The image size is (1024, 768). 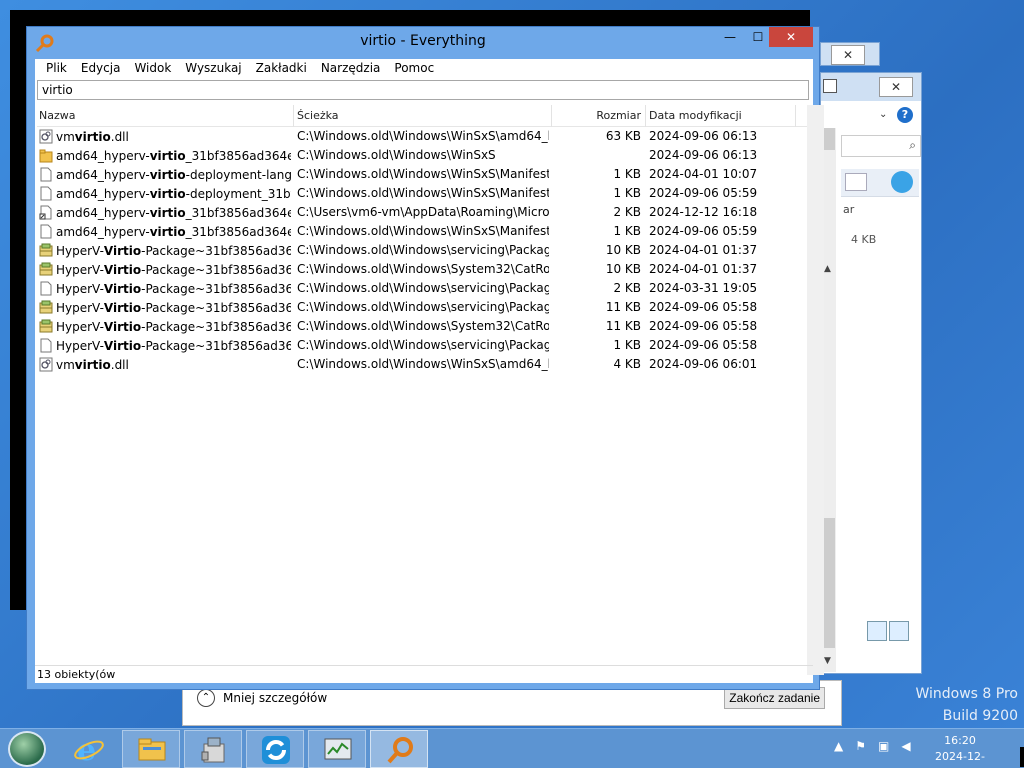 What do you see at coordinates (46, 269) in the screenshot?
I see `package-icon` at bounding box center [46, 269].